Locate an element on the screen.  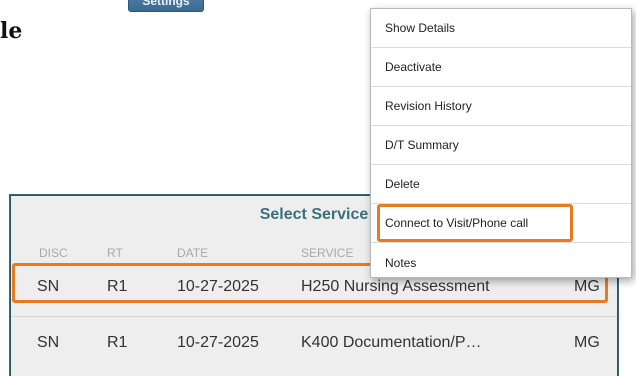
column-header-date: DATE is located at coordinates (193, 253).